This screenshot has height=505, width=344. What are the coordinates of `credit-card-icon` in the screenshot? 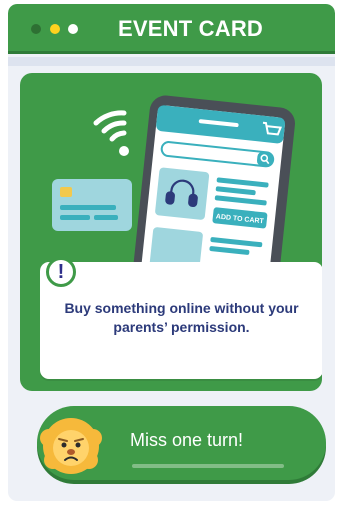 It's located at (92, 205).